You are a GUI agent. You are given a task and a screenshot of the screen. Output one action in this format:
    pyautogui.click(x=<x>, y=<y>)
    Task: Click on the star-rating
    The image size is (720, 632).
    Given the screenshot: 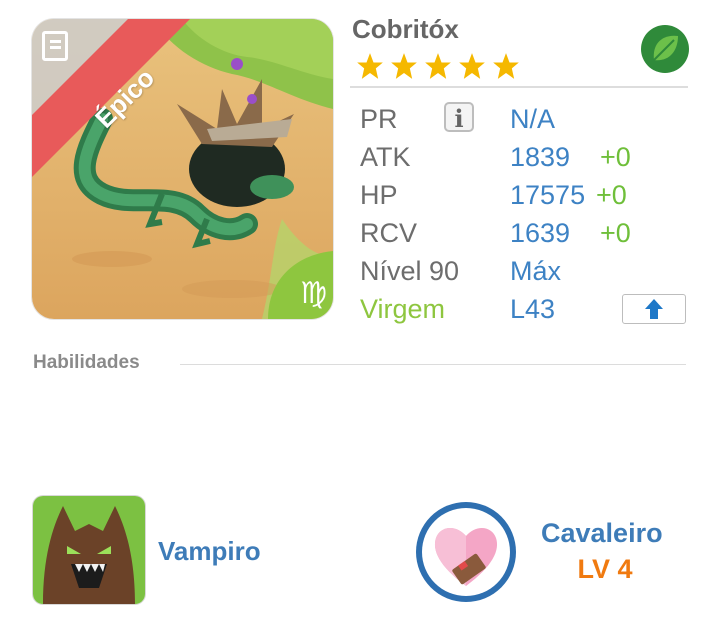 What is the action you would take?
    pyautogui.click(x=438, y=66)
    